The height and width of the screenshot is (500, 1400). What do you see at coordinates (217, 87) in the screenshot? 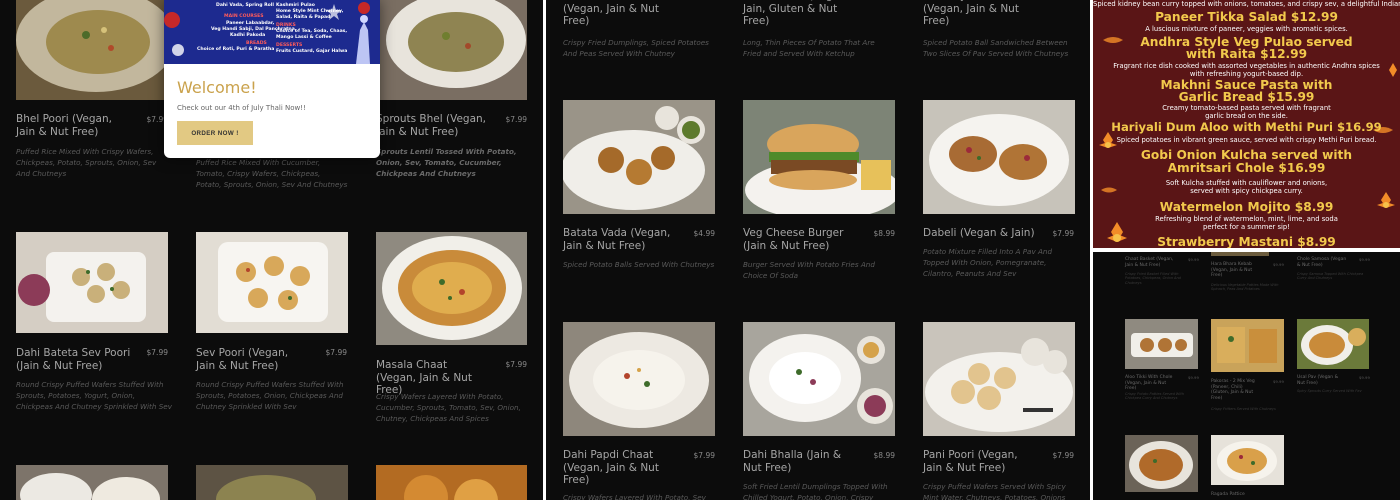
I see `popup-title: Welcome!` at bounding box center [217, 87].